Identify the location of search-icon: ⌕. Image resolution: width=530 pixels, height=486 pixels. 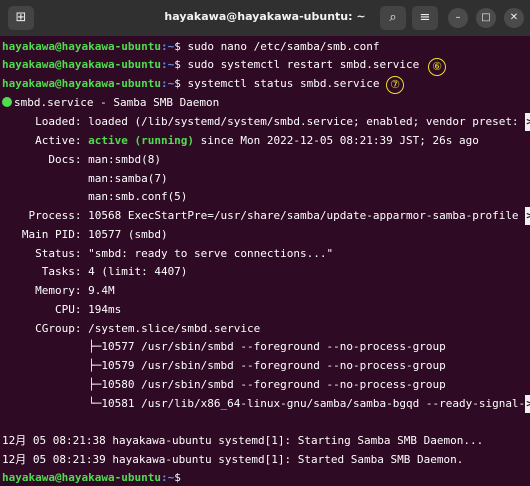
(393, 18).